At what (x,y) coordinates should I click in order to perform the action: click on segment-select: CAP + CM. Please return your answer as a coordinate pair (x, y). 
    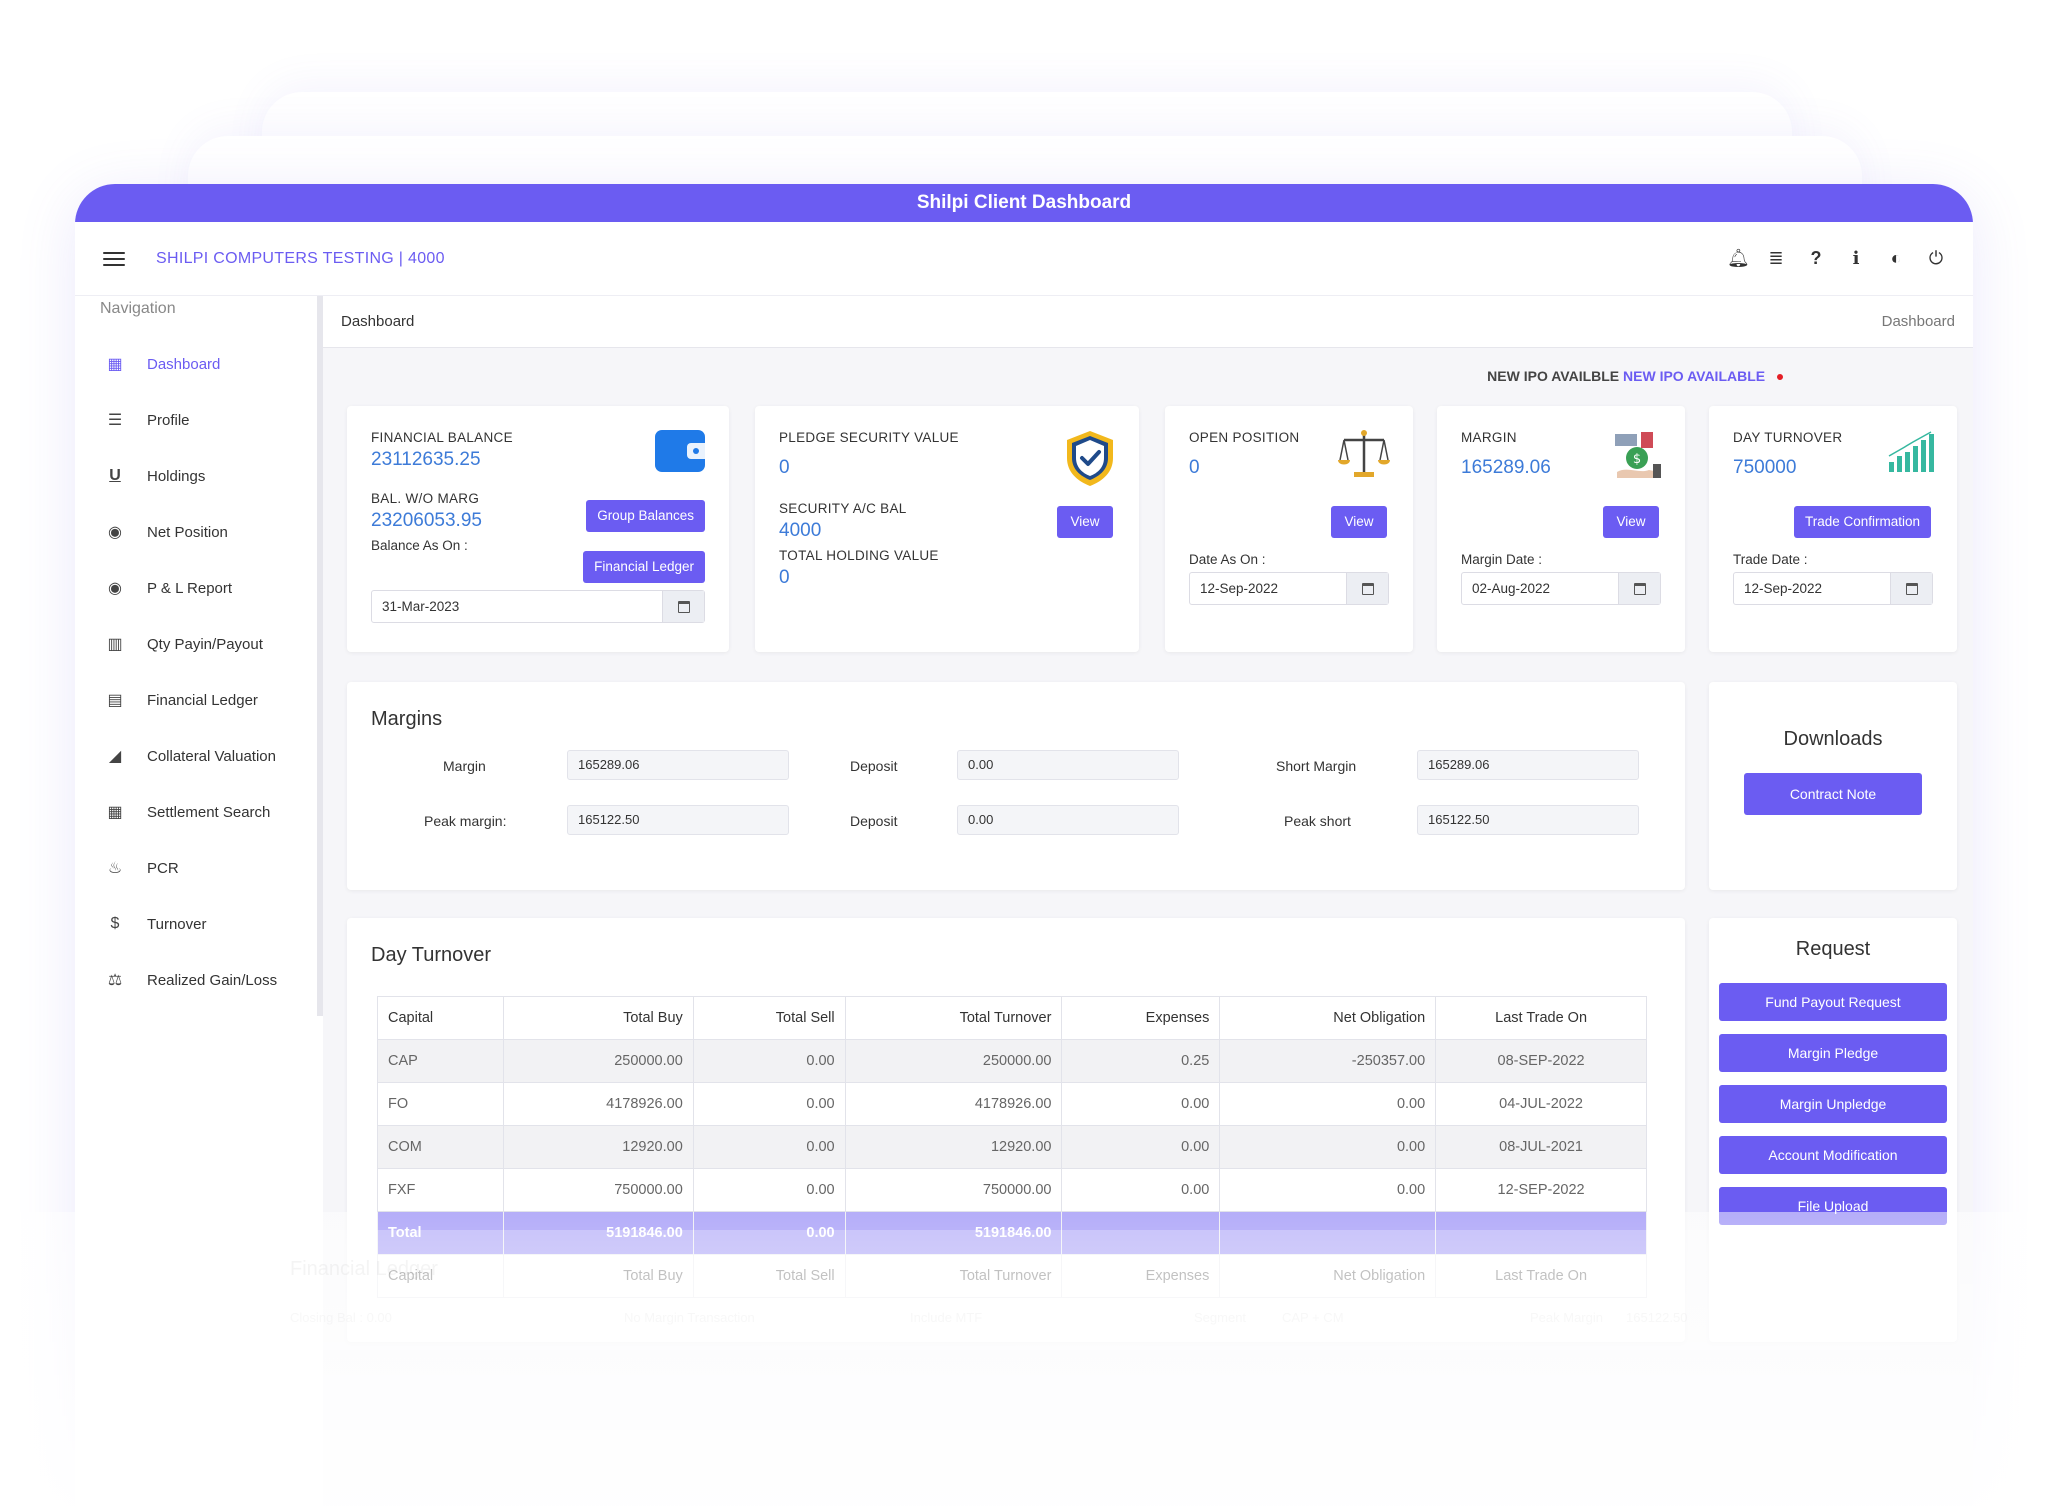
    Looking at the image, I should click on (1313, 1317).